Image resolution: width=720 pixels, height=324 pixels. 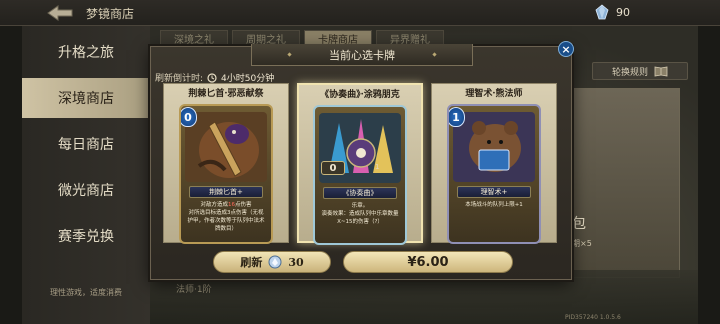 I want to click on desc-text: 本场战斗的队列上限+1, so click(x=494, y=205).